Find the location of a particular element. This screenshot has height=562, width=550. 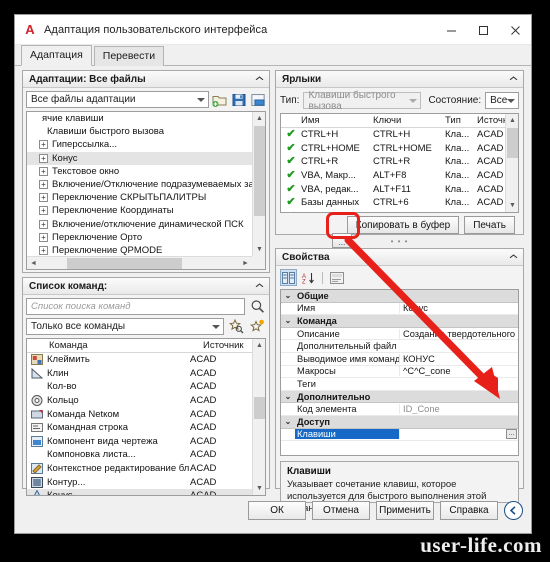

customization-file-combo: Все файлы адаптации is located at coordinates (117, 99).